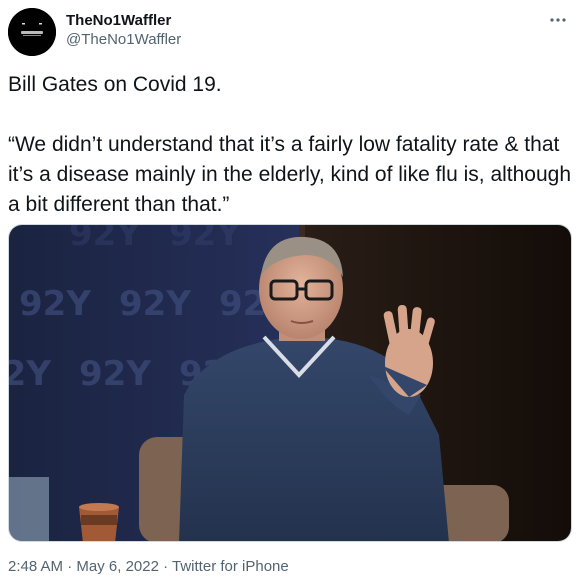  I want to click on tweet-line: Bill Gates on Covid 19., so click(115, 84).